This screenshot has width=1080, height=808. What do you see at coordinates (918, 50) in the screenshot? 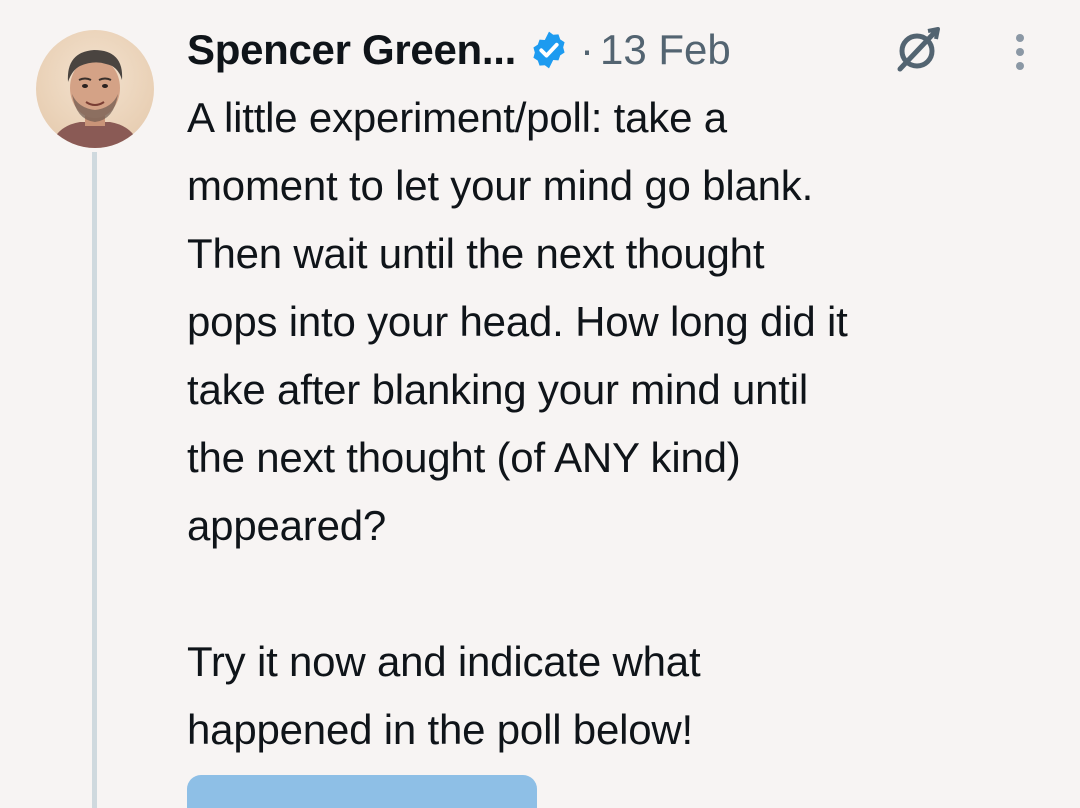
I see `grok-icon` at bounding box center [918, 50].